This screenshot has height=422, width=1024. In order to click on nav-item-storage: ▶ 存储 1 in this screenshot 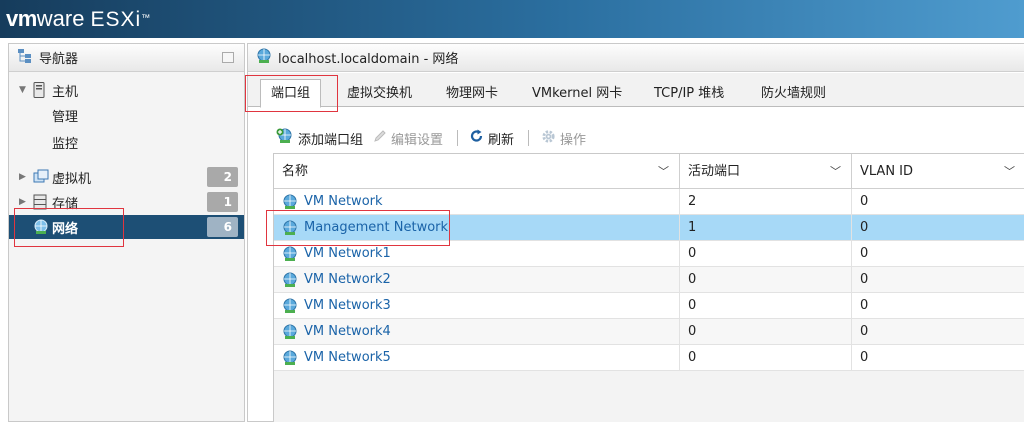, I will do `click(126, 202)`.